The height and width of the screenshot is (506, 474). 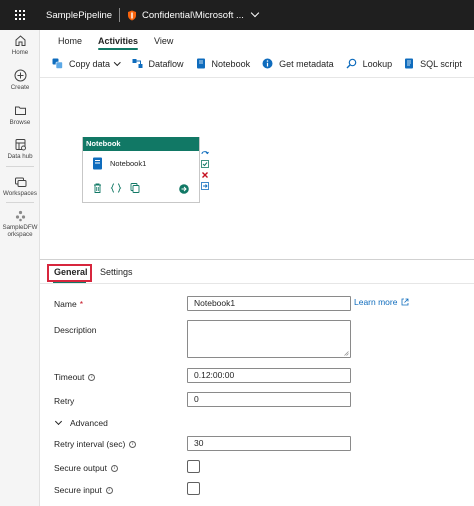 I want to click on copy-icon, so click(x=135, y=188).